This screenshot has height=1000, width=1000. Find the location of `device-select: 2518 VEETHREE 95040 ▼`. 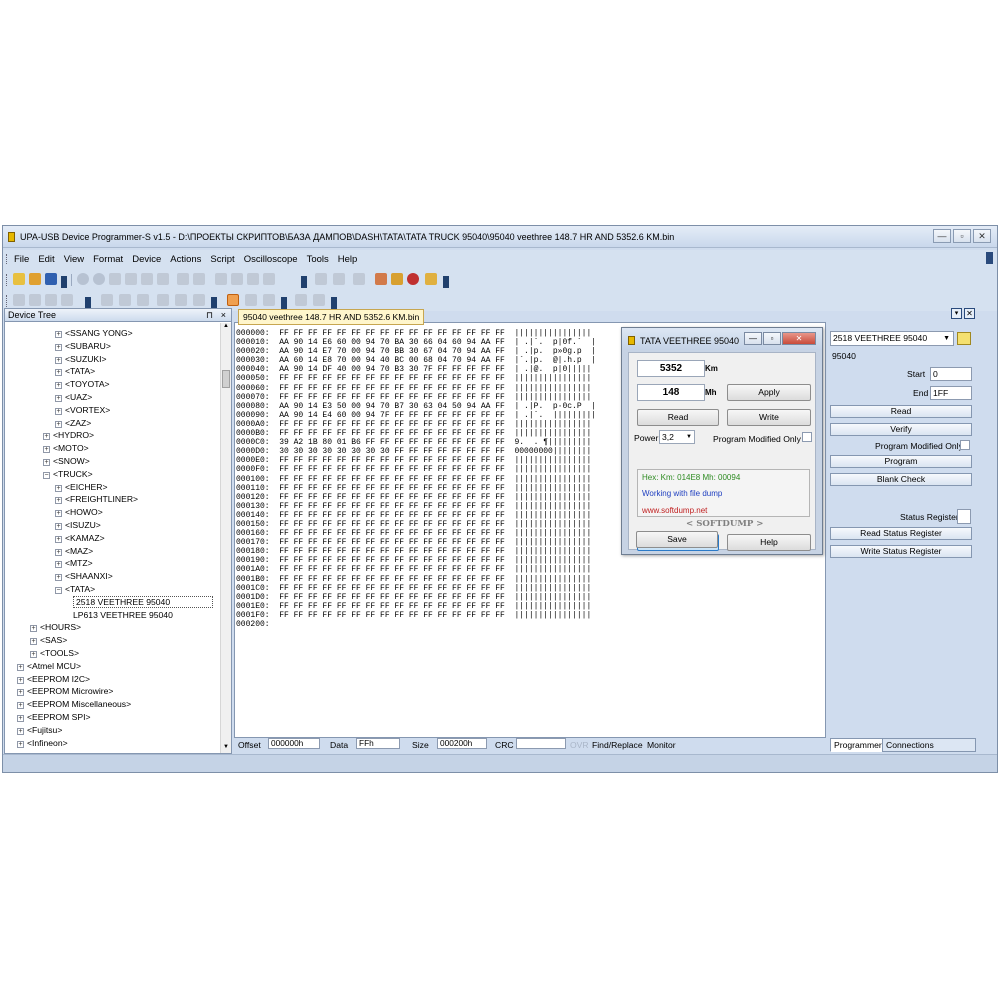

device-select: 2518 VEETHREE 95040 ▼ is located at coordinates (892, 338).